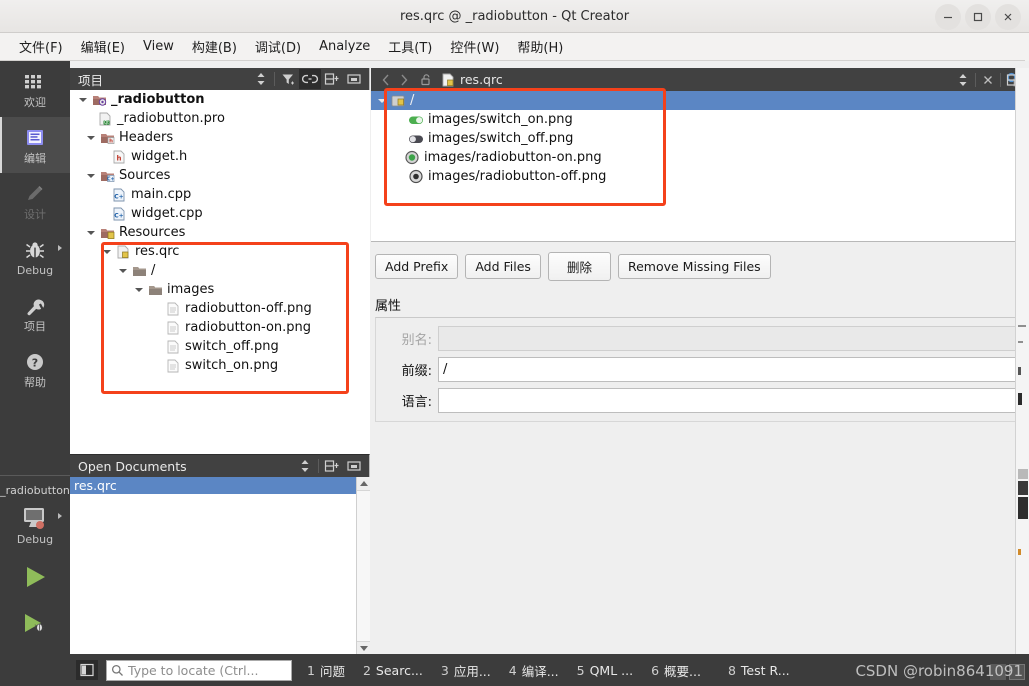 The width and height of the screenshot is (1029, 686). Describe the element at coordinates (87, 670) in the screenshot. I see `toggle-sidebar-icon` at that location.